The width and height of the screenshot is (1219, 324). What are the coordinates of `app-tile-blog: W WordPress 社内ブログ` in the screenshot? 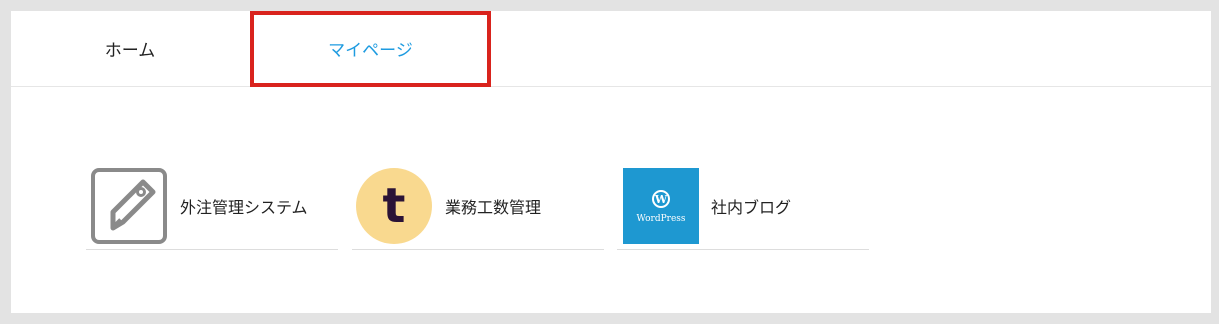 It's located at (743, 208).